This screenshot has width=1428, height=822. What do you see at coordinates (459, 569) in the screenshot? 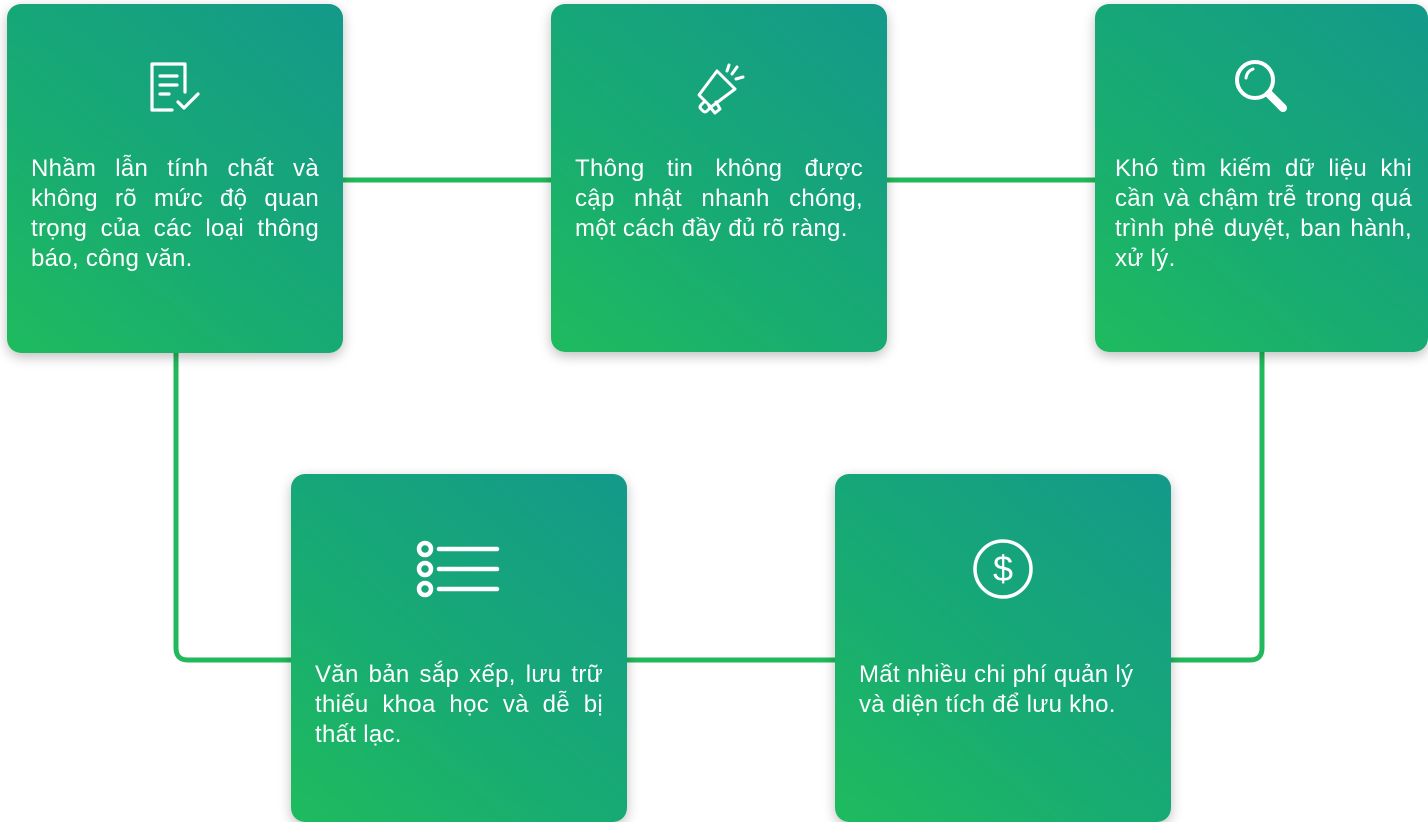
I see `list-icon` at bounding box center [459, 569].